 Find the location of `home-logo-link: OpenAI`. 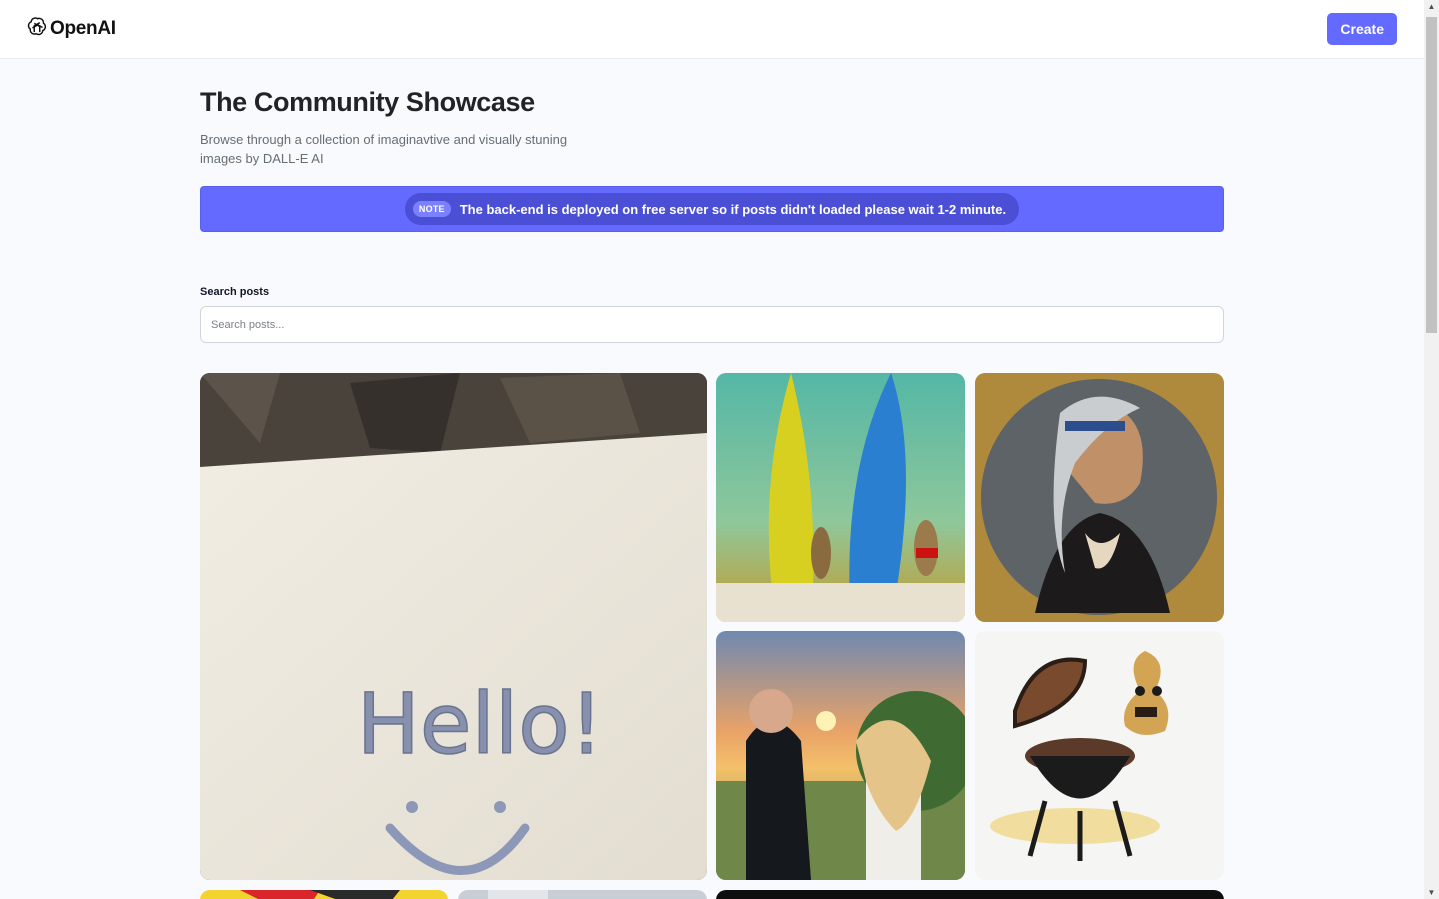

home-logo-link: OpenAI is located at coordinates (71, 29).